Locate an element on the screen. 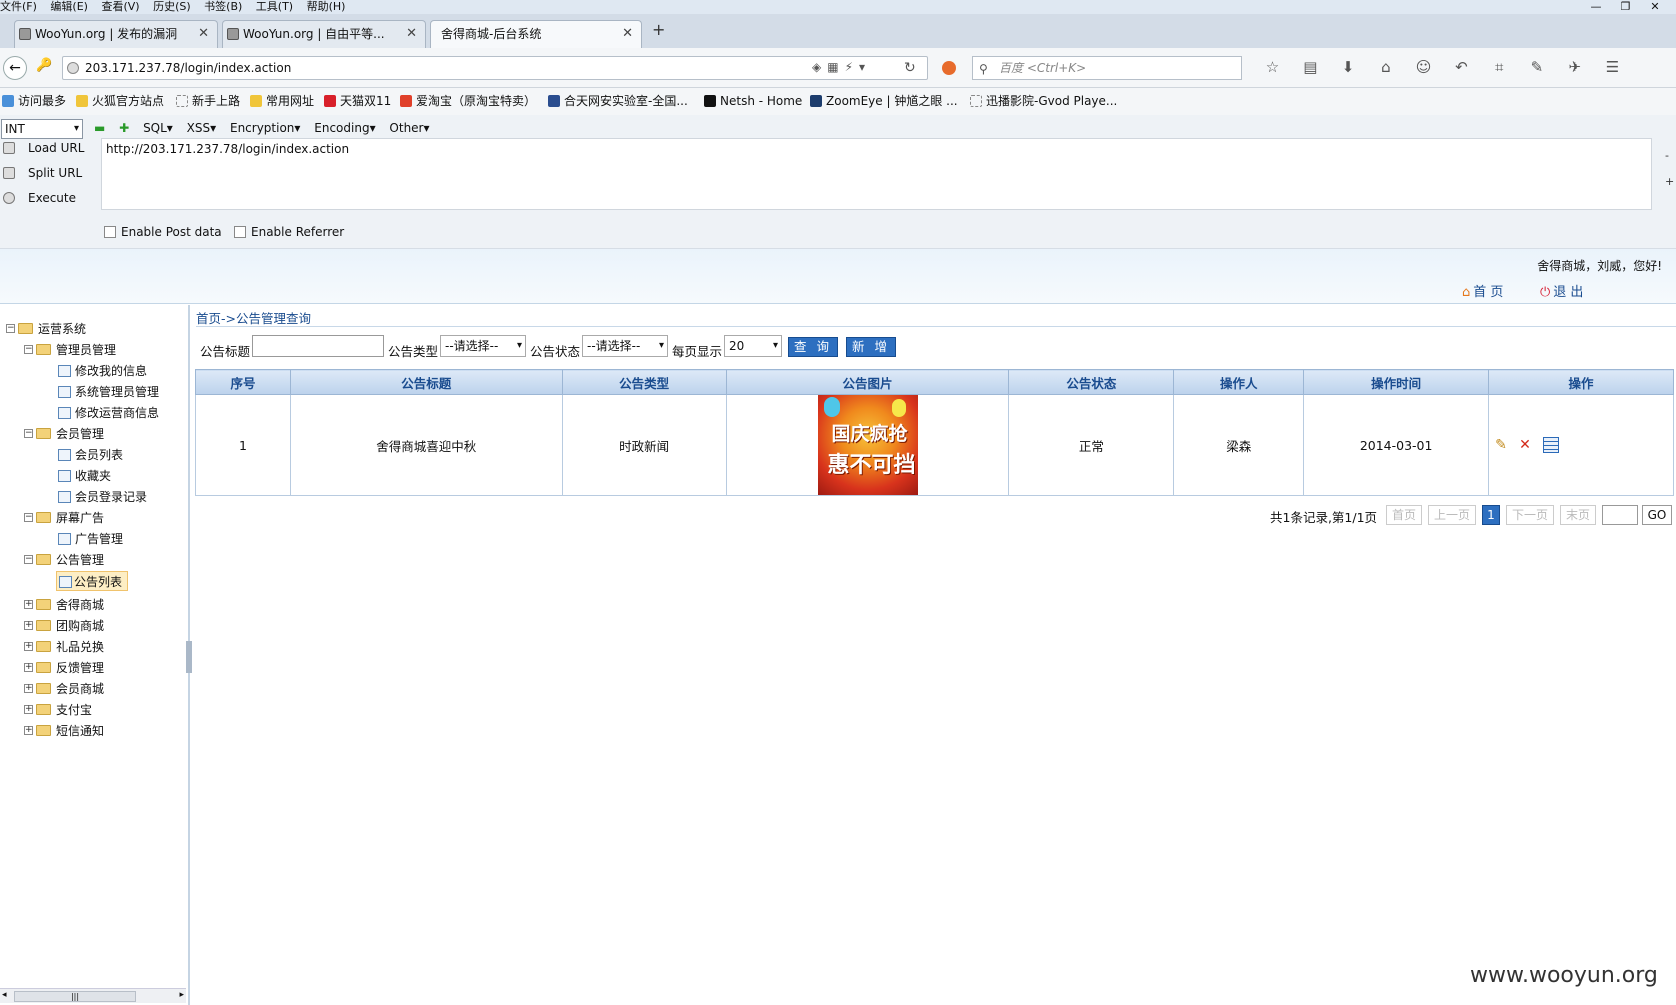 This screenshot has height=1005, width=1676. bookmark-star-icon: ☆ is located at coordinates (1272, 67).